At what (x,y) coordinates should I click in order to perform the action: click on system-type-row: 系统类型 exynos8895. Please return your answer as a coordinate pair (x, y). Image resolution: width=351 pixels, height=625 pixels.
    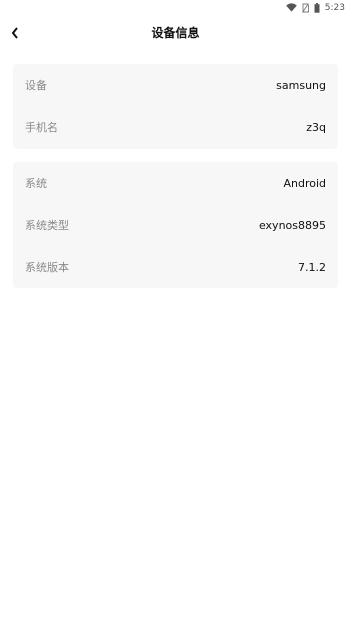
    Looking at the image, I should click on (175, 225).